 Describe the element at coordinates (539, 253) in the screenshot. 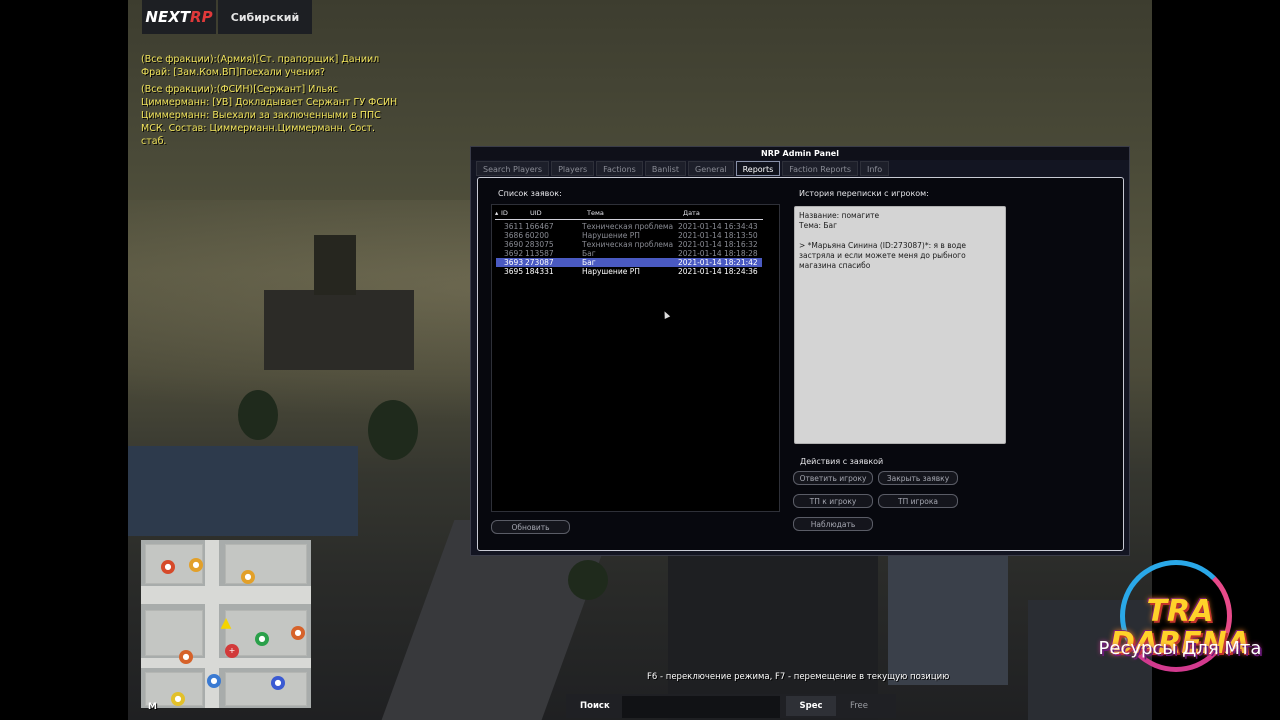

I see `cell-uid: 113587` at that location.